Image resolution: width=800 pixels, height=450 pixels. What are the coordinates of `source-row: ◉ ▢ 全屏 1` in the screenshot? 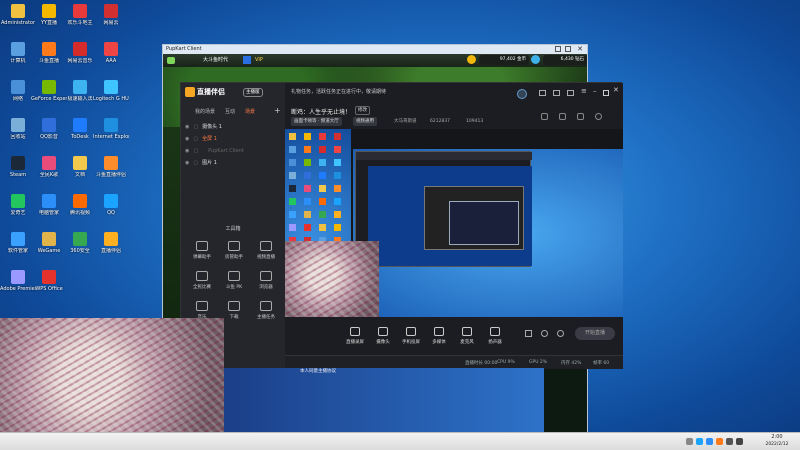 It's located at (233, 139).